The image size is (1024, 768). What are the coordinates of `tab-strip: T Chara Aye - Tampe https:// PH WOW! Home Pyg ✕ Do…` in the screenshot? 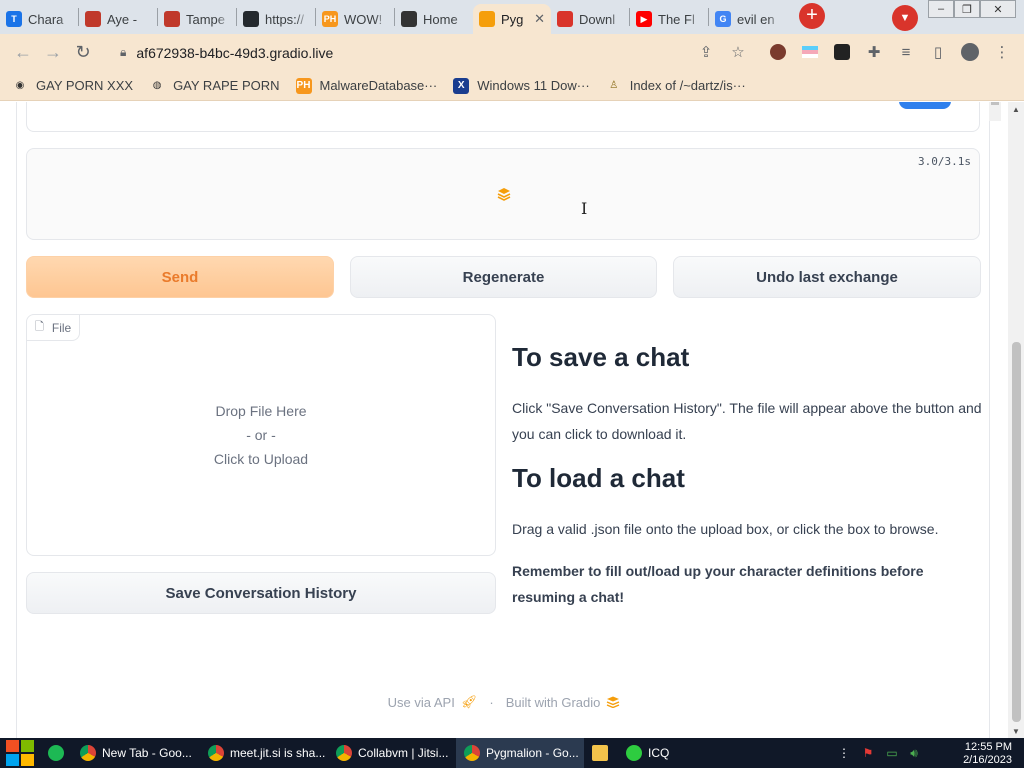 It's located at (512, 17).